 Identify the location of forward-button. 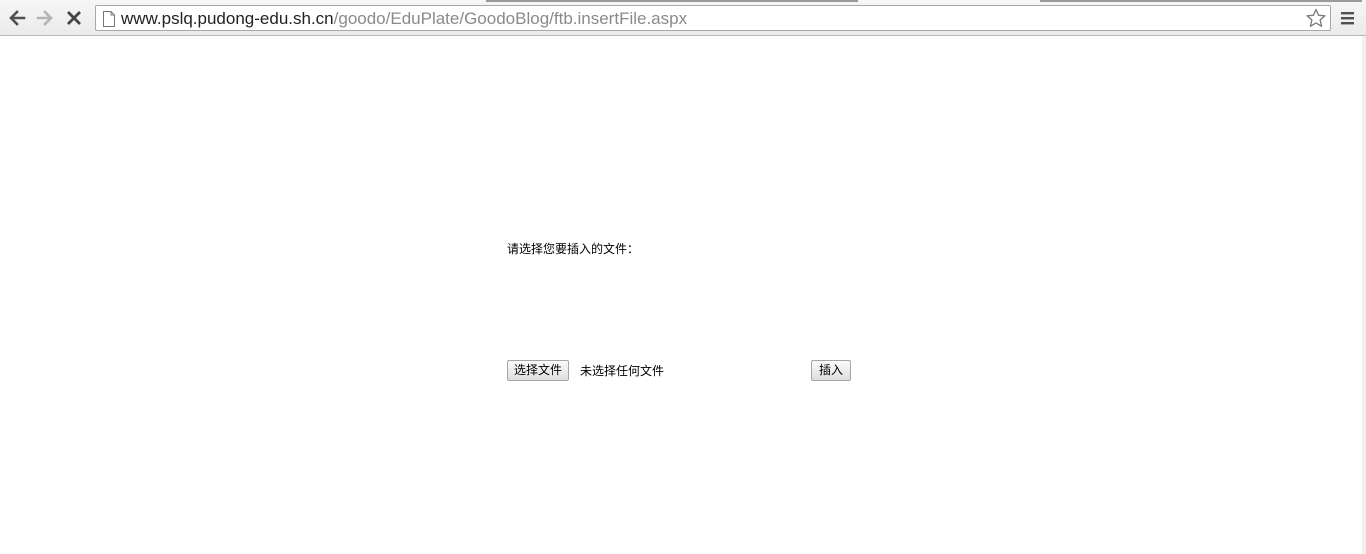
(45, 18).